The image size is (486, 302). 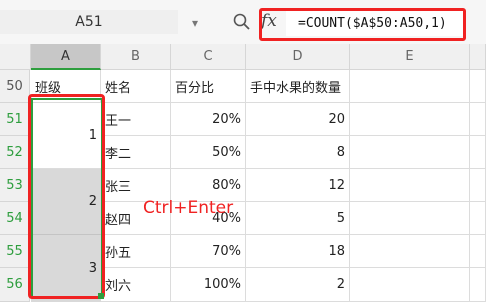 I want to click on column-header-a: A, so click(x=66, y=57).